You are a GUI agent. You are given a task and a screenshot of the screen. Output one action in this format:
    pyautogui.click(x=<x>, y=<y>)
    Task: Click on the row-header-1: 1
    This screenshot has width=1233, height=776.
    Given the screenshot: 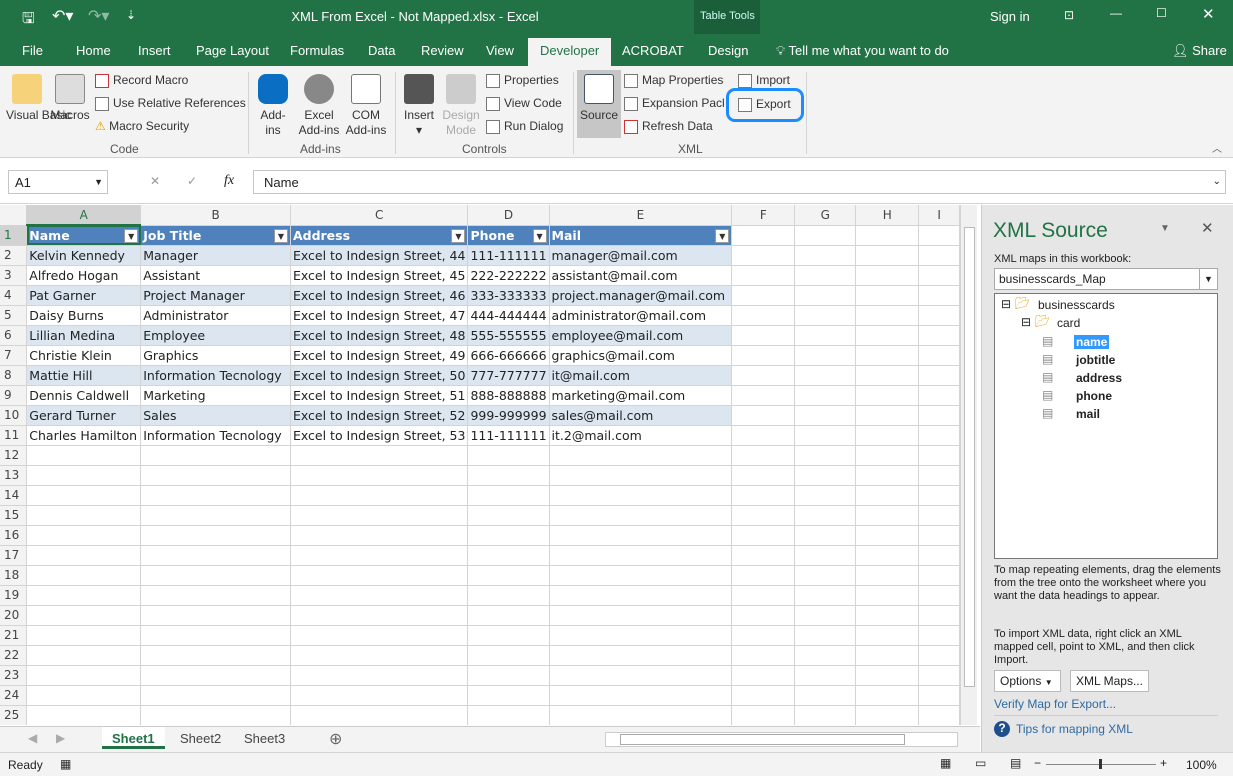 What is the action you would take?
    pyautogui.click(x=14, y=235)
    